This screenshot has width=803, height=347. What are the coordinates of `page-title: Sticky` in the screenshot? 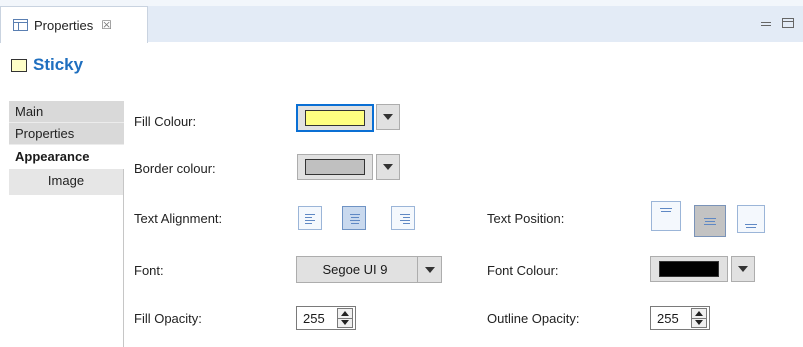 It's located at (58, 64).